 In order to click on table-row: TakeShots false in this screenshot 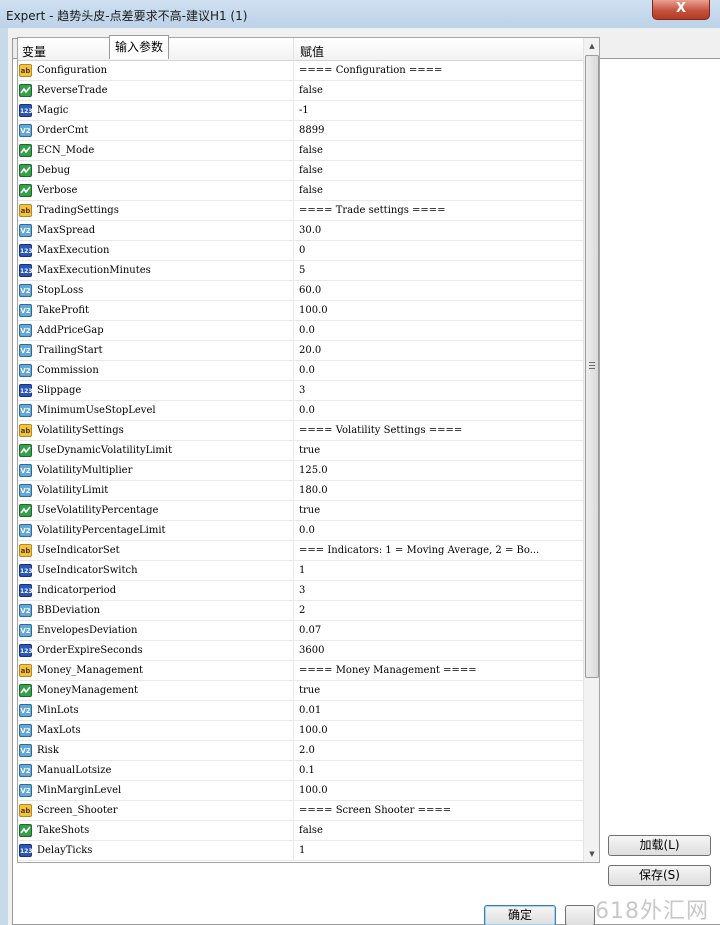, I will do `click(300, 831)`.